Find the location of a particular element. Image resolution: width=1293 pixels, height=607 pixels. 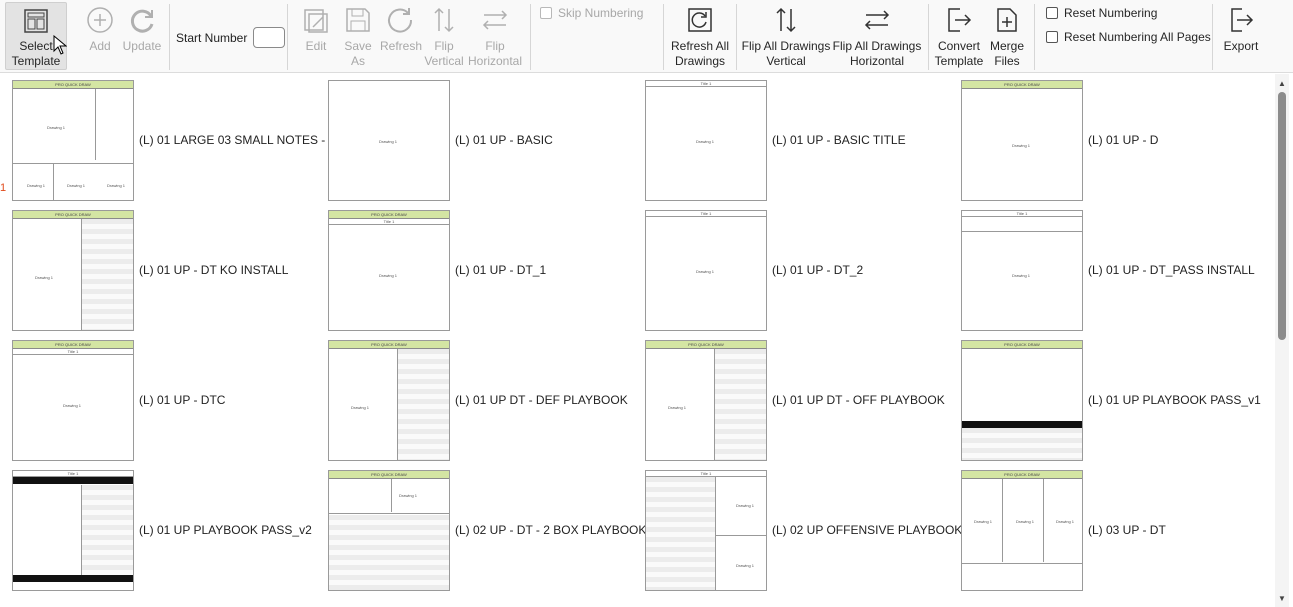

template-name: (L) 01 UP - DTC is located at coordinates (182, 400).